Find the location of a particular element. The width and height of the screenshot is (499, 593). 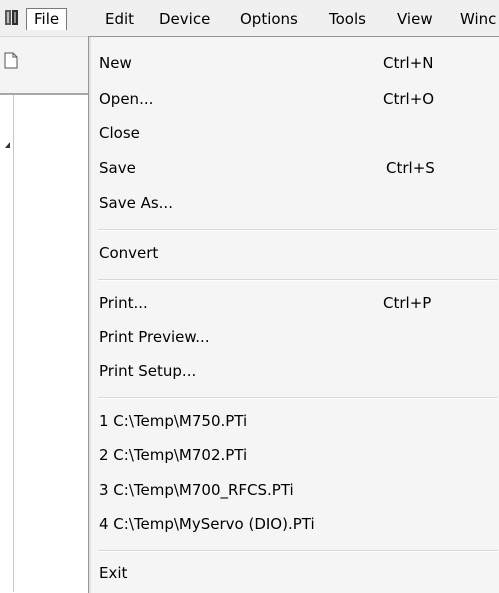

menu-edit: Edit is located at coordinates (119, 19).